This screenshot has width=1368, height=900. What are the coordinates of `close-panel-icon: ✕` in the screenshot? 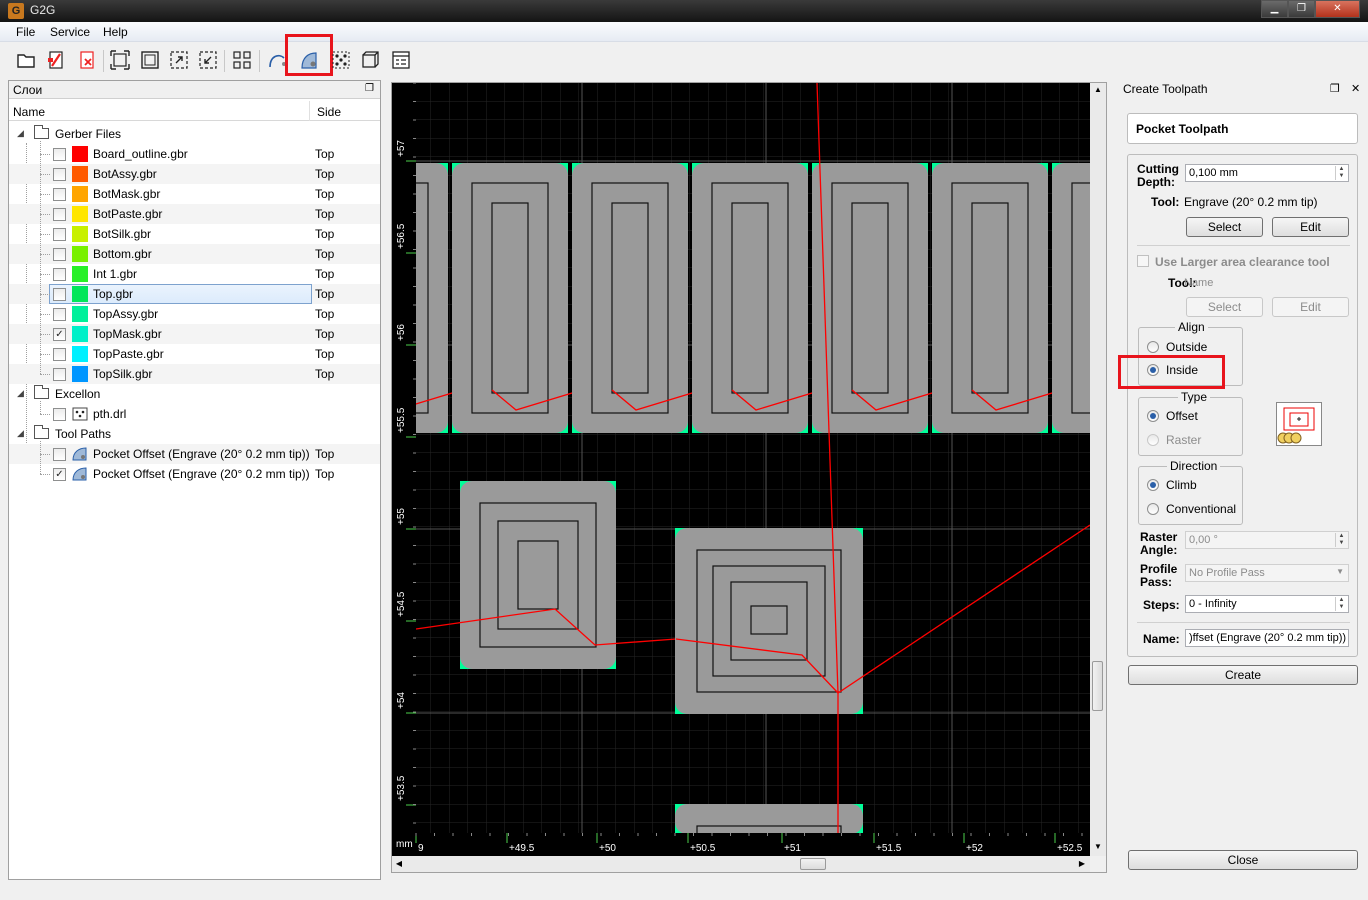 It's located at (1355, 88).